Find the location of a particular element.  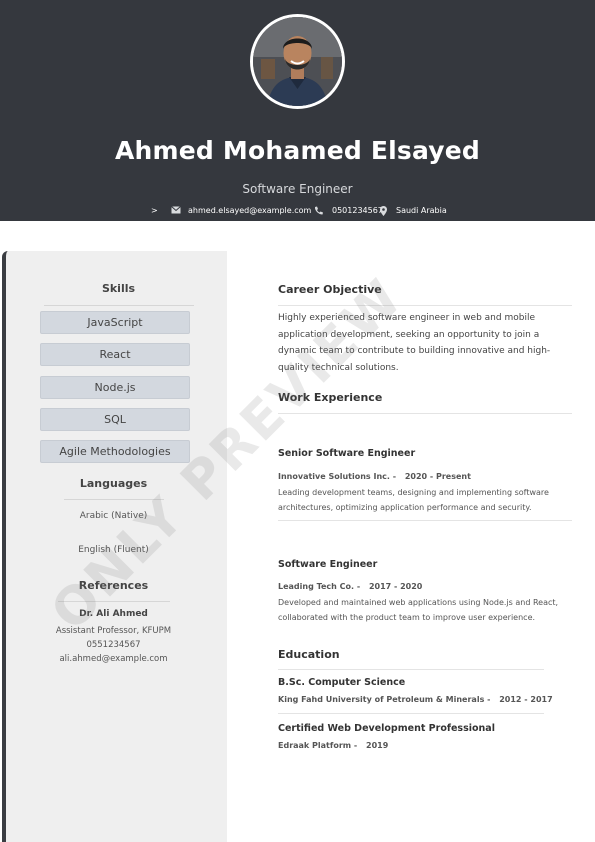

education-period: 2012 - 2017 is located at coordinates (526, 699).